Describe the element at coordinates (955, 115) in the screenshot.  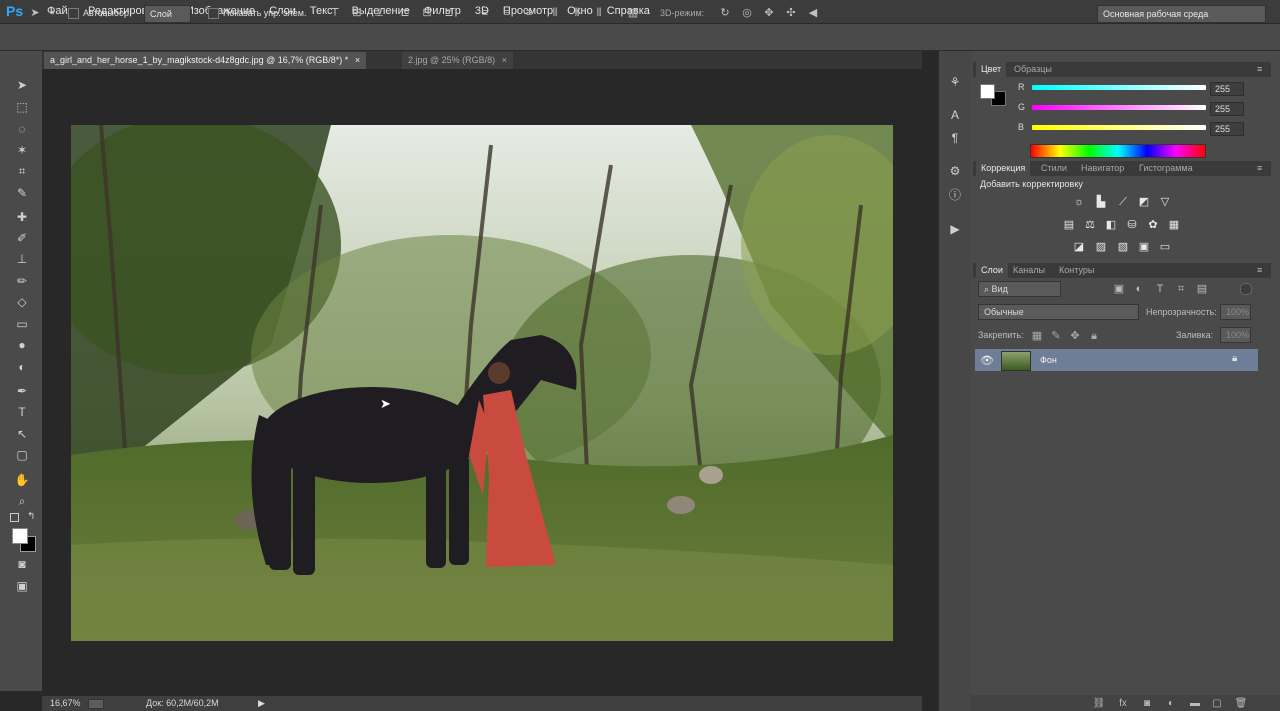
I see `character-panel-icon: A` at that location.